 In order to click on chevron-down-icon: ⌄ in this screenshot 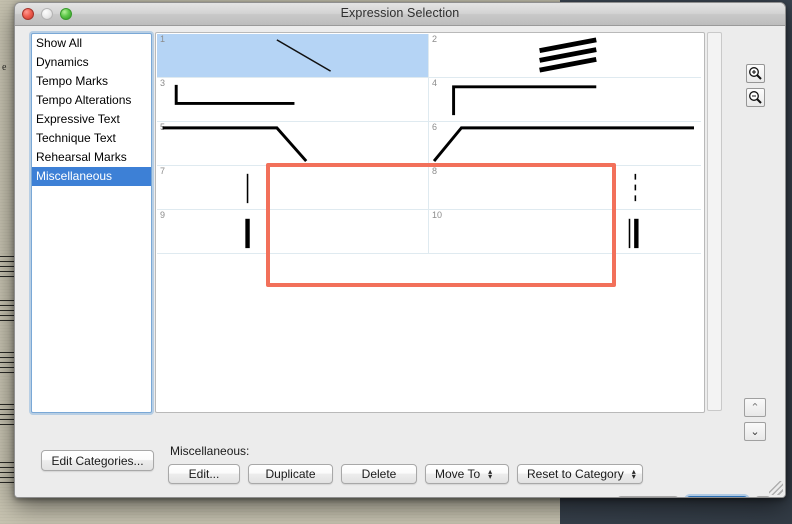, I will do `click(755, 432)`.